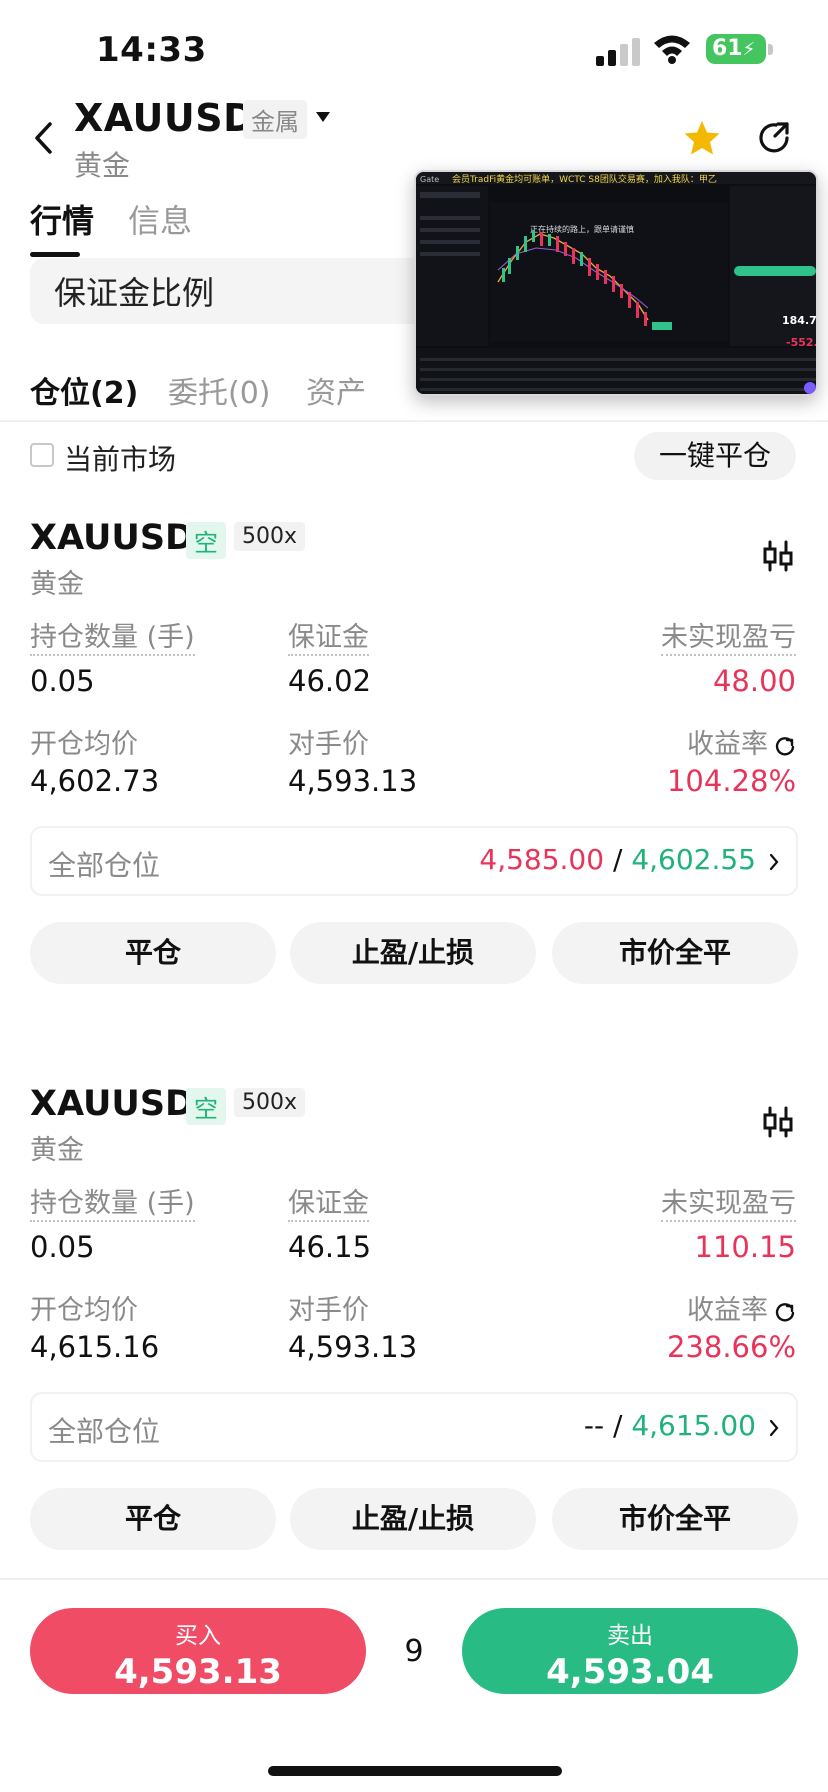 The width and height of the screenshot is (828, 1792). I want to click on caret-down-icon, so click(323, 117).